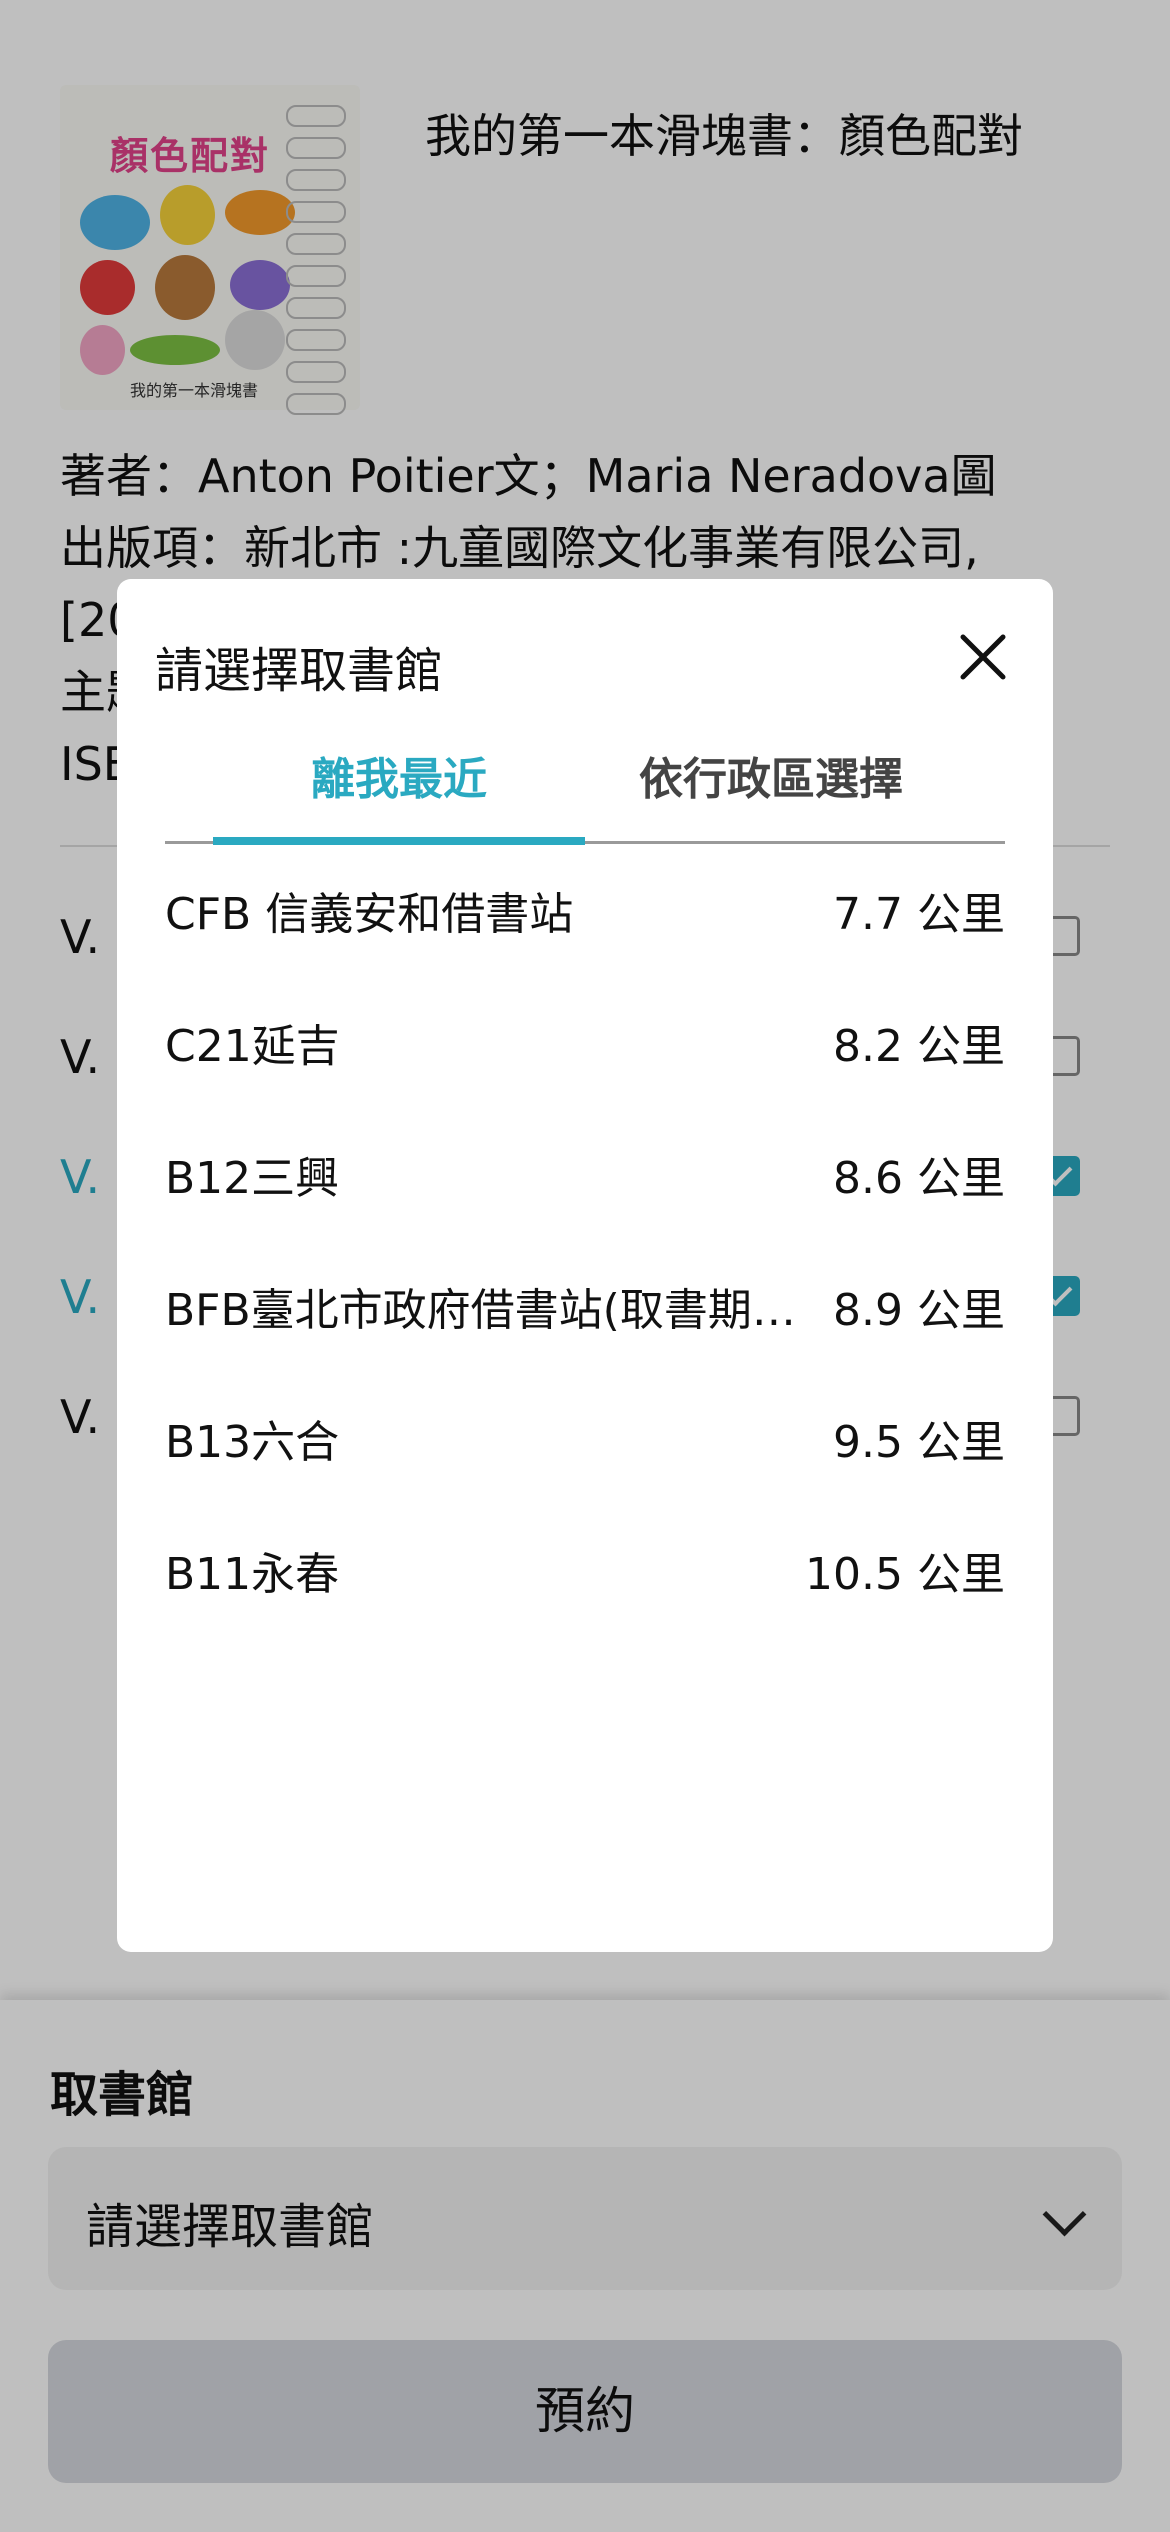  I want to click on branch-item: C21延吉 8.2 公里, so click(585, 1042).